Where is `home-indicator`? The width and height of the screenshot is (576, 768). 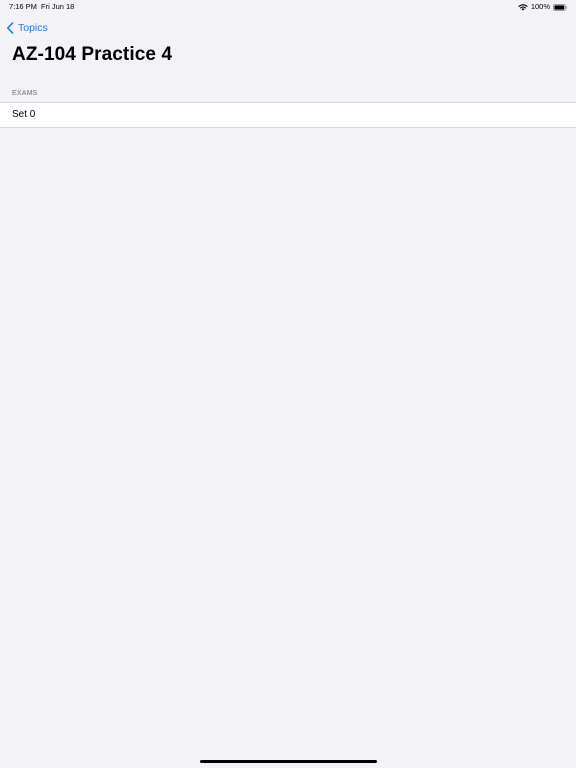 home-indicator is located at coordinates (288, 761).